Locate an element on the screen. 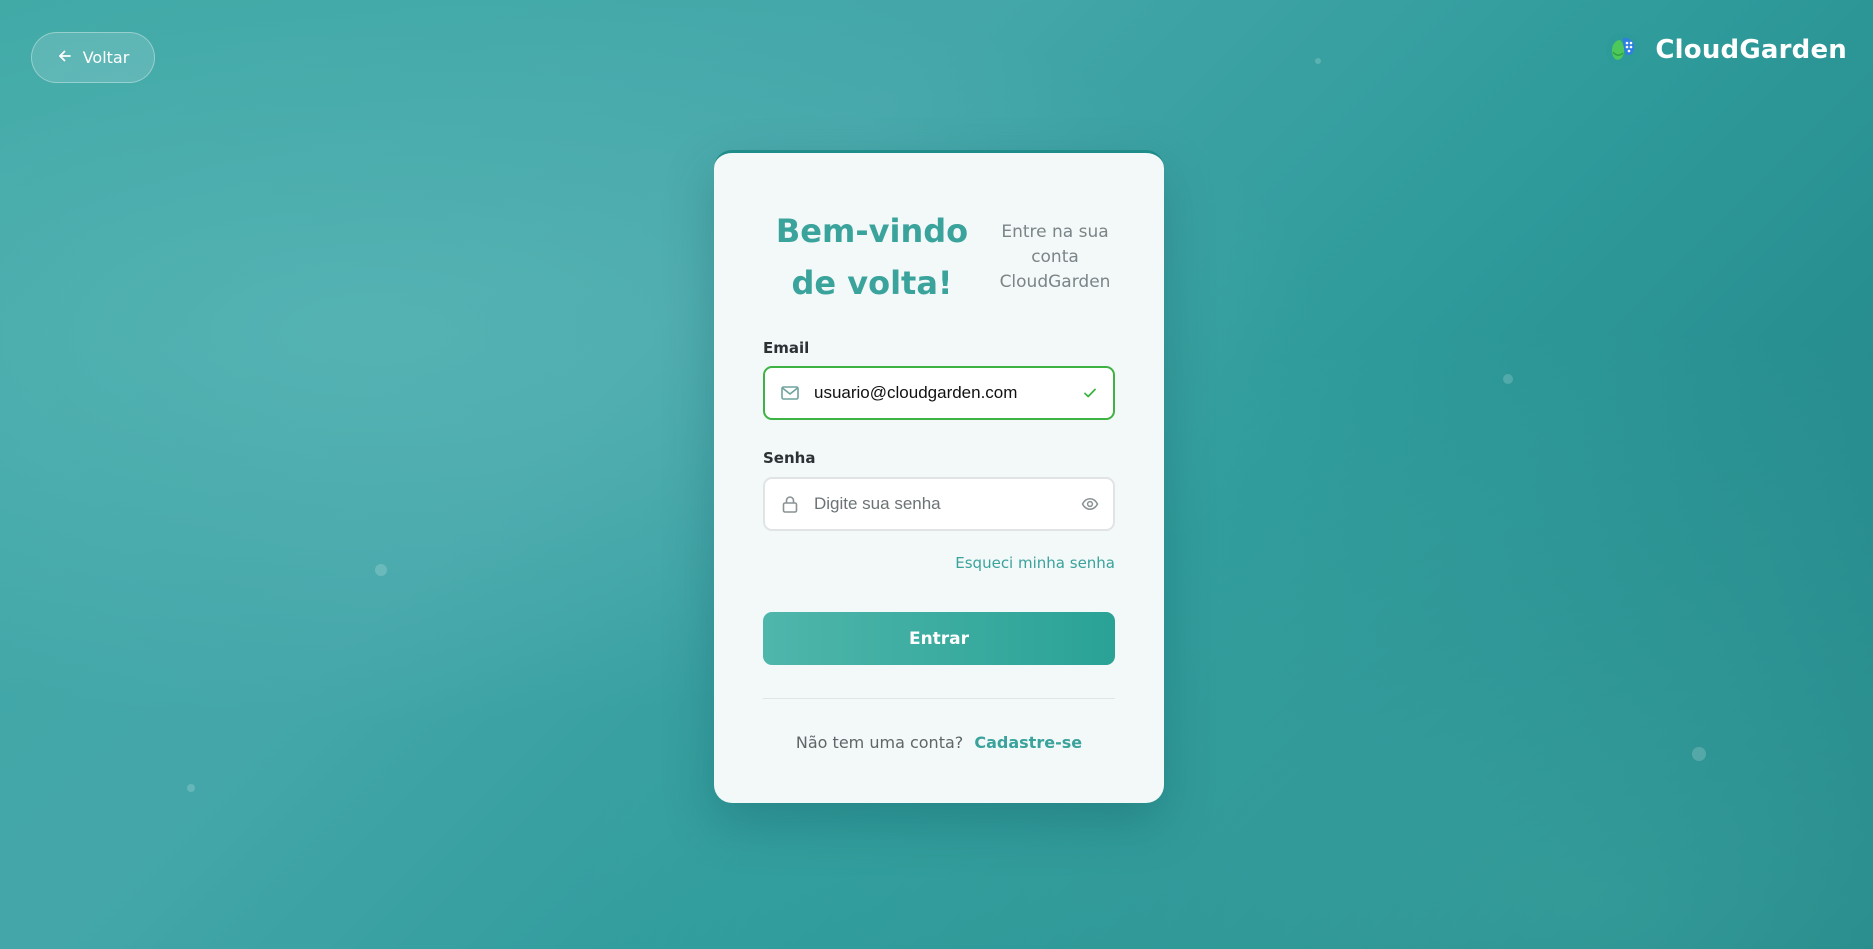 This screenshot has width=1873, height=949. email-field-wrapper is located at coordinates (939, 393).